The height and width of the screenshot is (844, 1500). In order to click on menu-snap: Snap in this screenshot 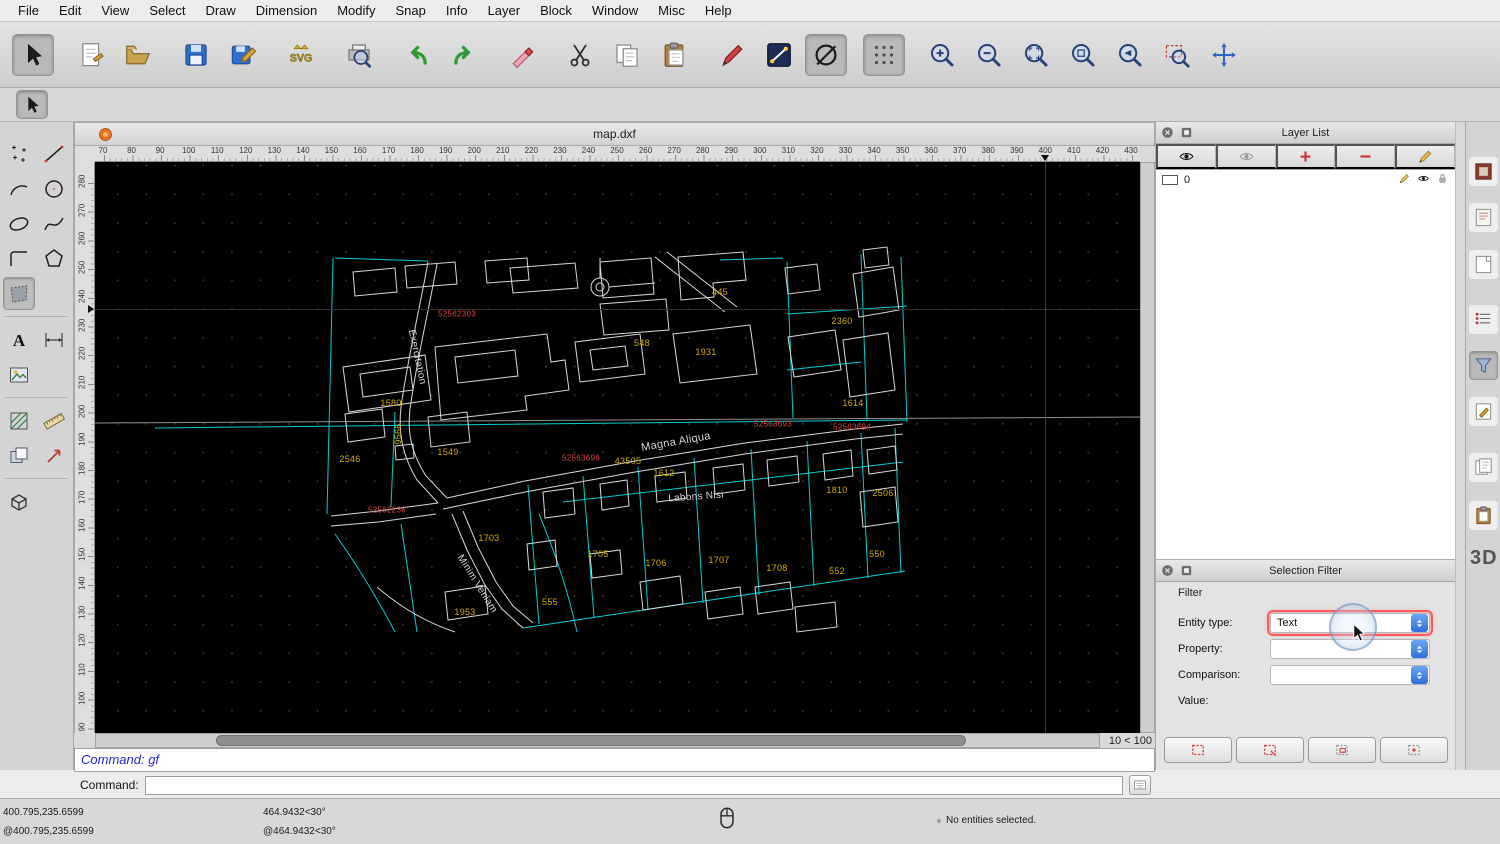, I will do `click(411, 11)`.